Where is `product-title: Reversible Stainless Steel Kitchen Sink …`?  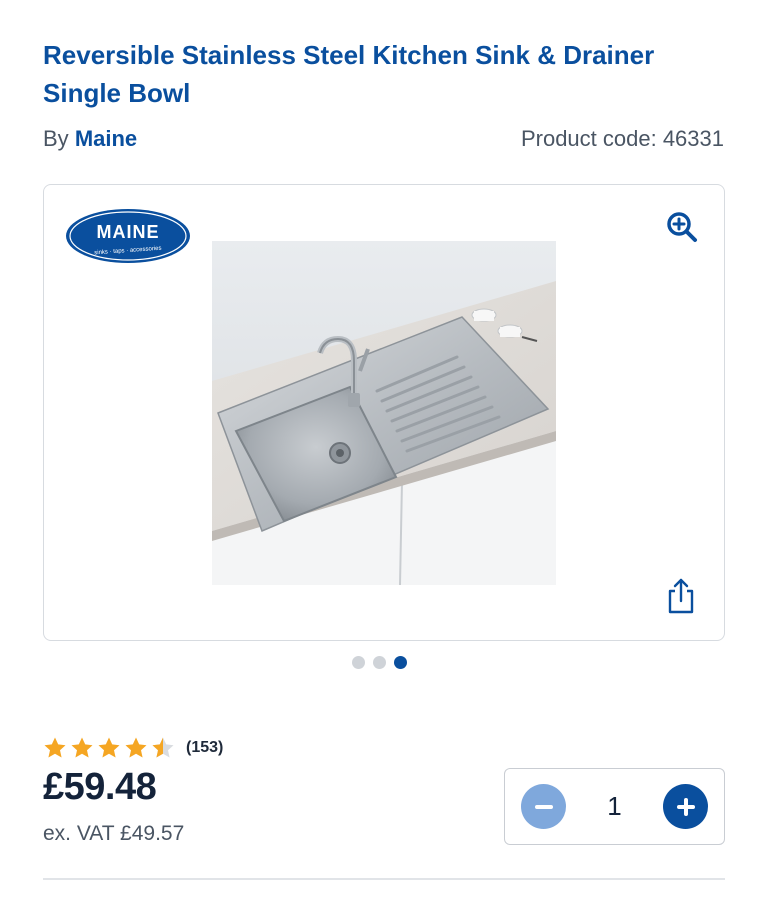 product-title: Reversible Stainless Steel Kitchen Sink … is located at coordinates (349, 74).